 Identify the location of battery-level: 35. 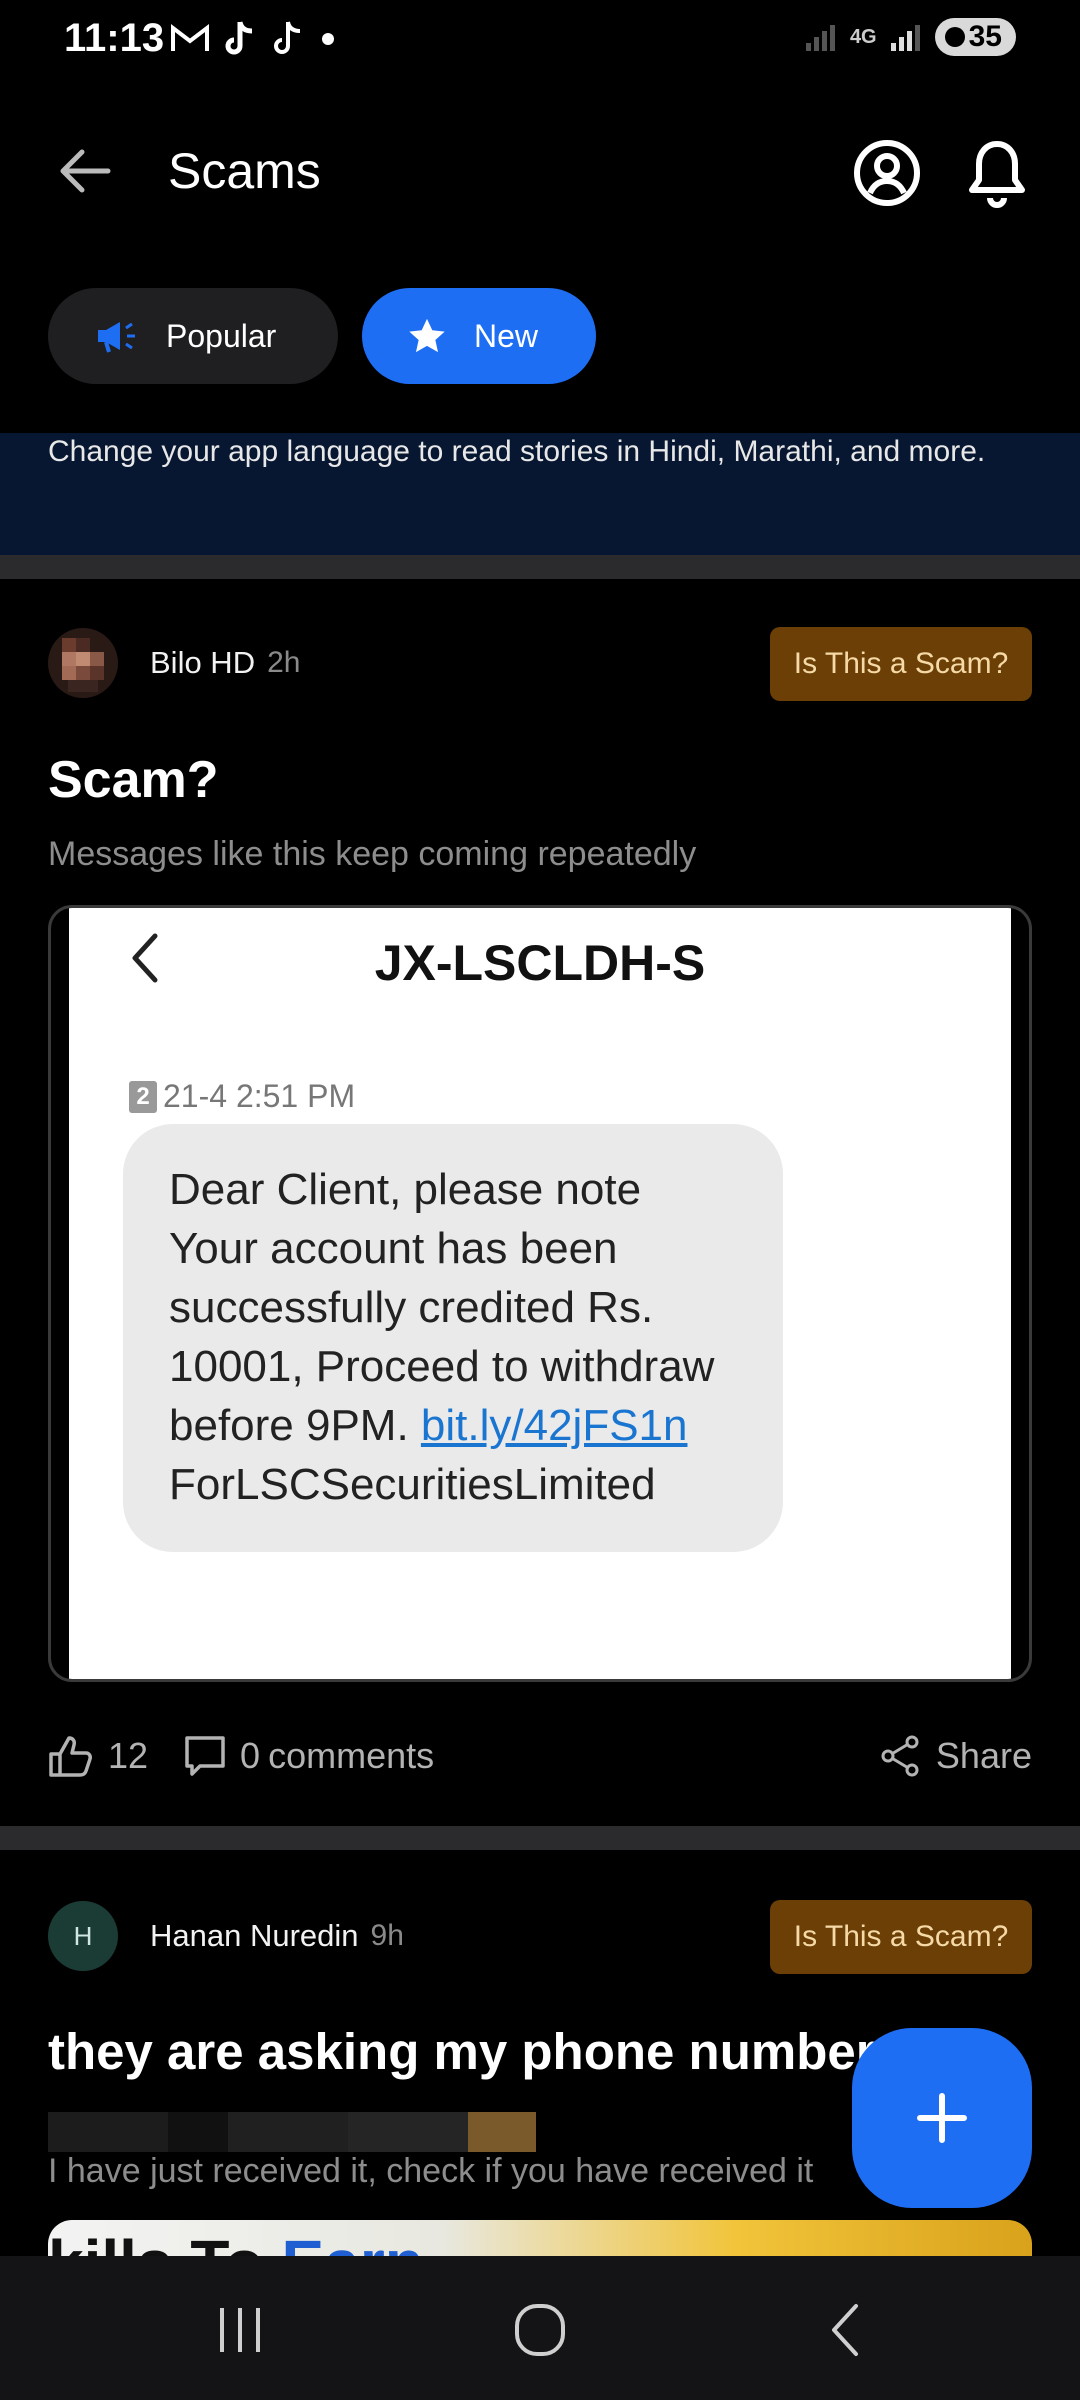
(985, 36).